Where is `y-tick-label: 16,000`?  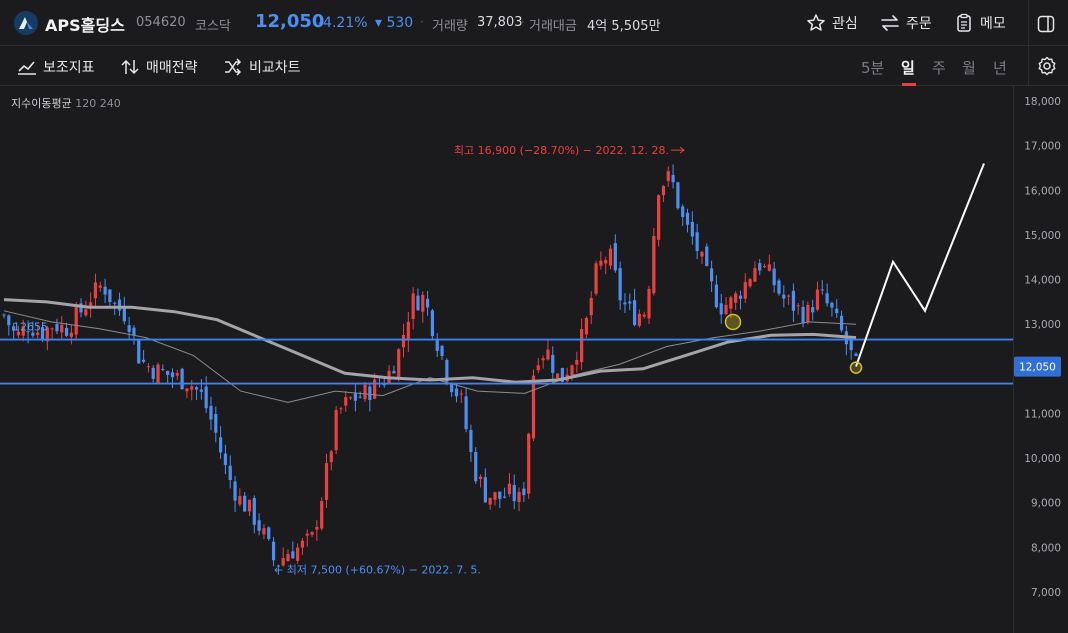
y-tick-label: 16,000 is located at coordinates (1042, 191).